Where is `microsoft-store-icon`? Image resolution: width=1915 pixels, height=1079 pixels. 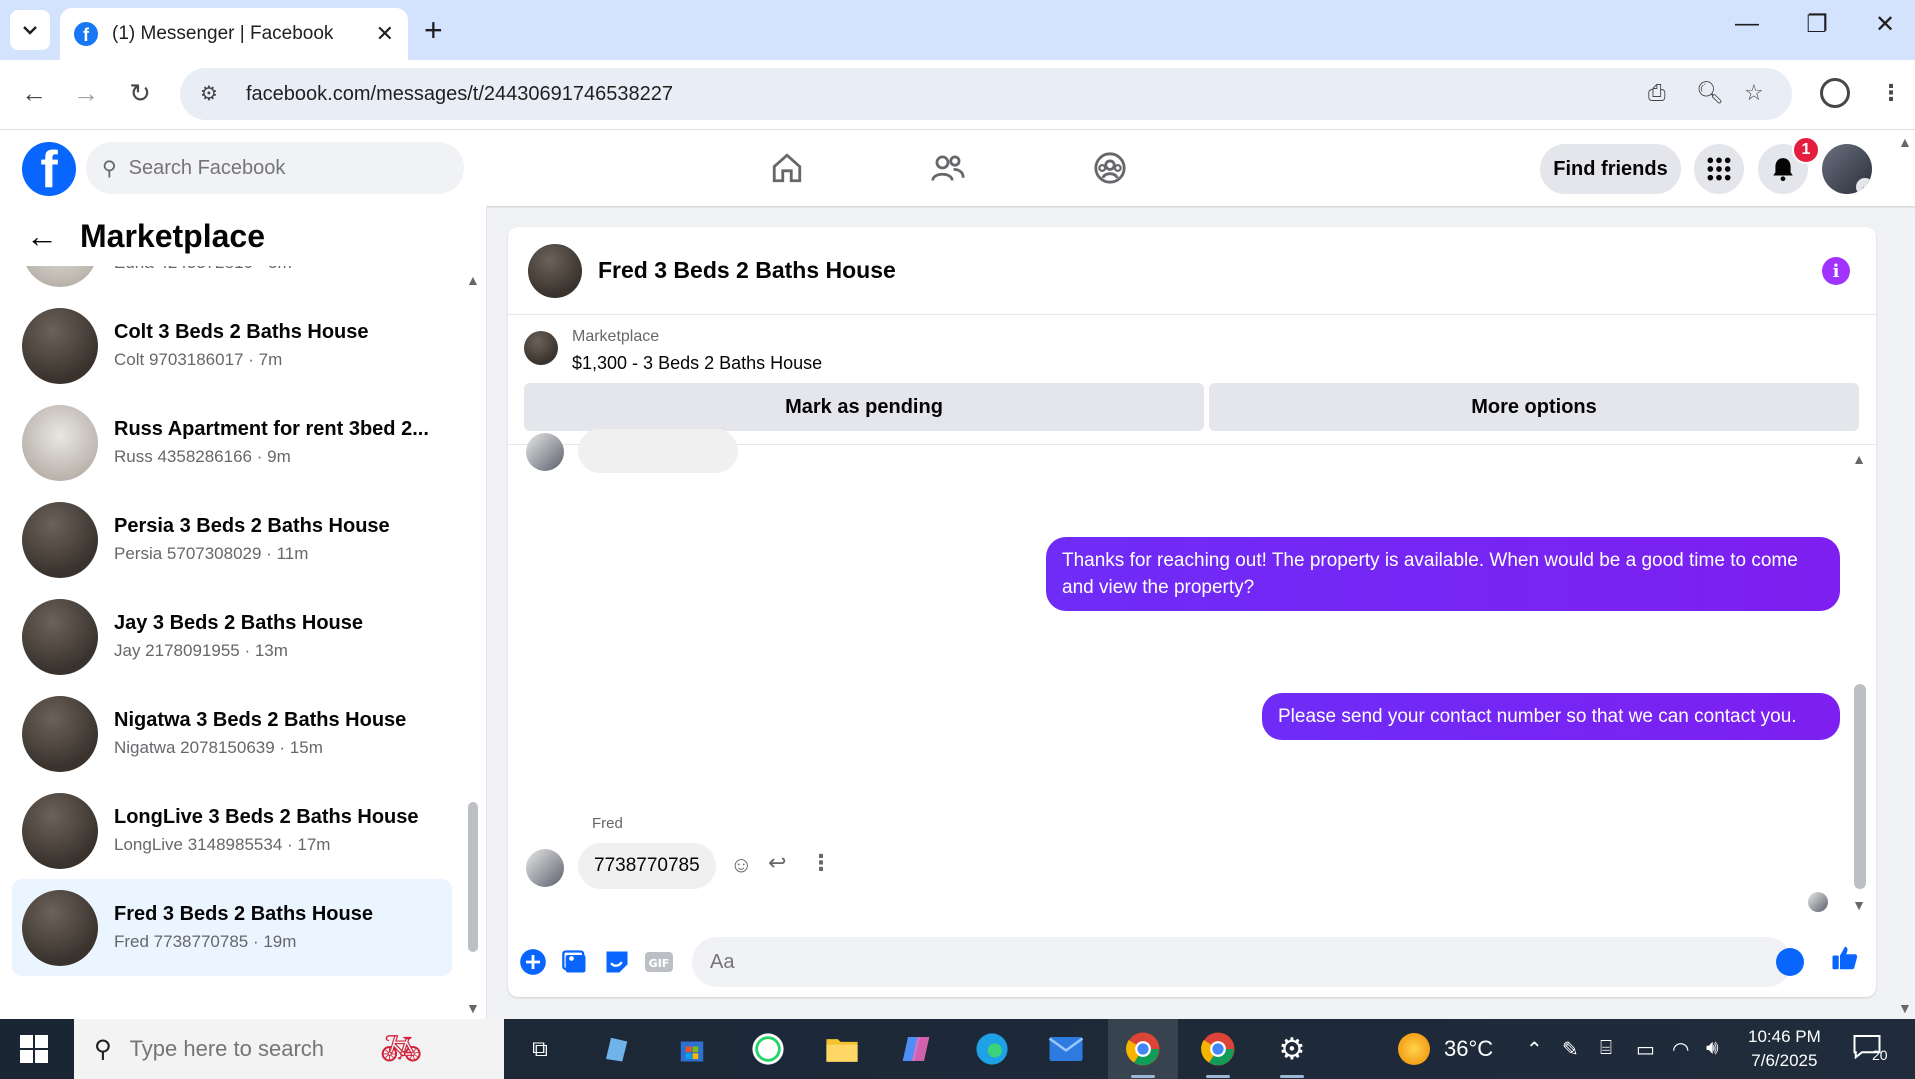 microsoft-store-icon is located at coordinates (692, 1049).